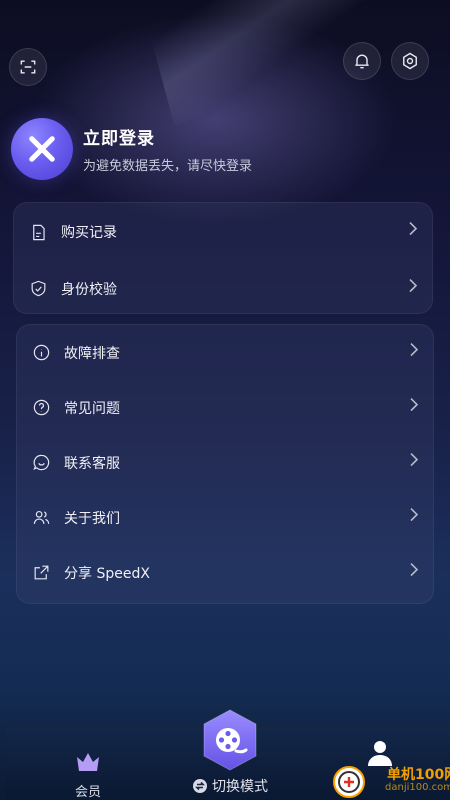  Describe the element at coordinates (200, 786) in the screenshot. I see `swap-icon` at that location.